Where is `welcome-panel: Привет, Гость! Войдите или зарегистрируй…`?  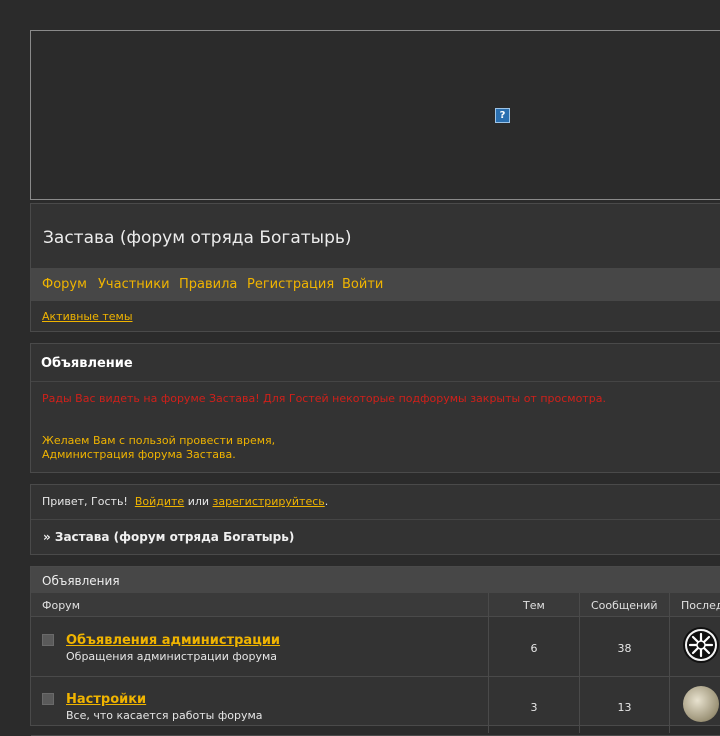 welcome-panel: Привет, Гость! Войдите или зарегистрируй… is located at coordinates (375, 519).